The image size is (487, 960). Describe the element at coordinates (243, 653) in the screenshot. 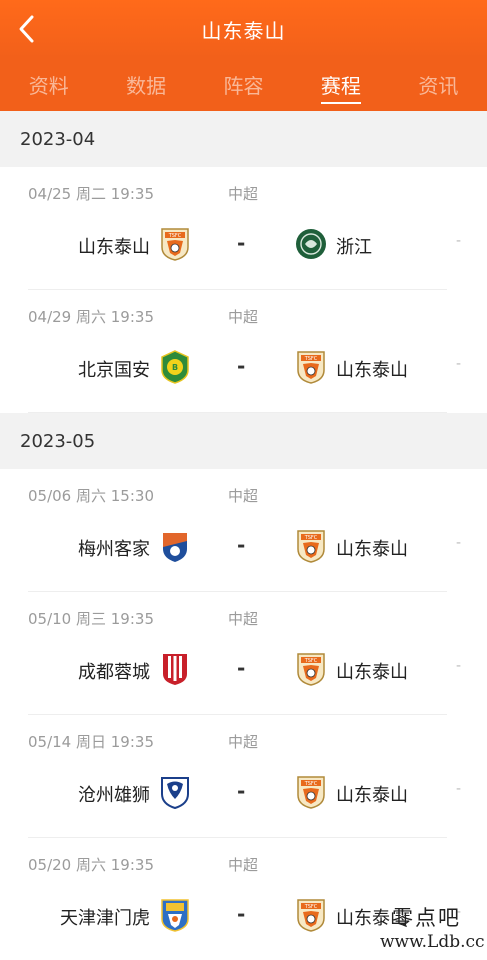

I see `match-row: 05/10 周三 19:35 中超成都蓉城 - TSFC 山东泰山 -` at that location.